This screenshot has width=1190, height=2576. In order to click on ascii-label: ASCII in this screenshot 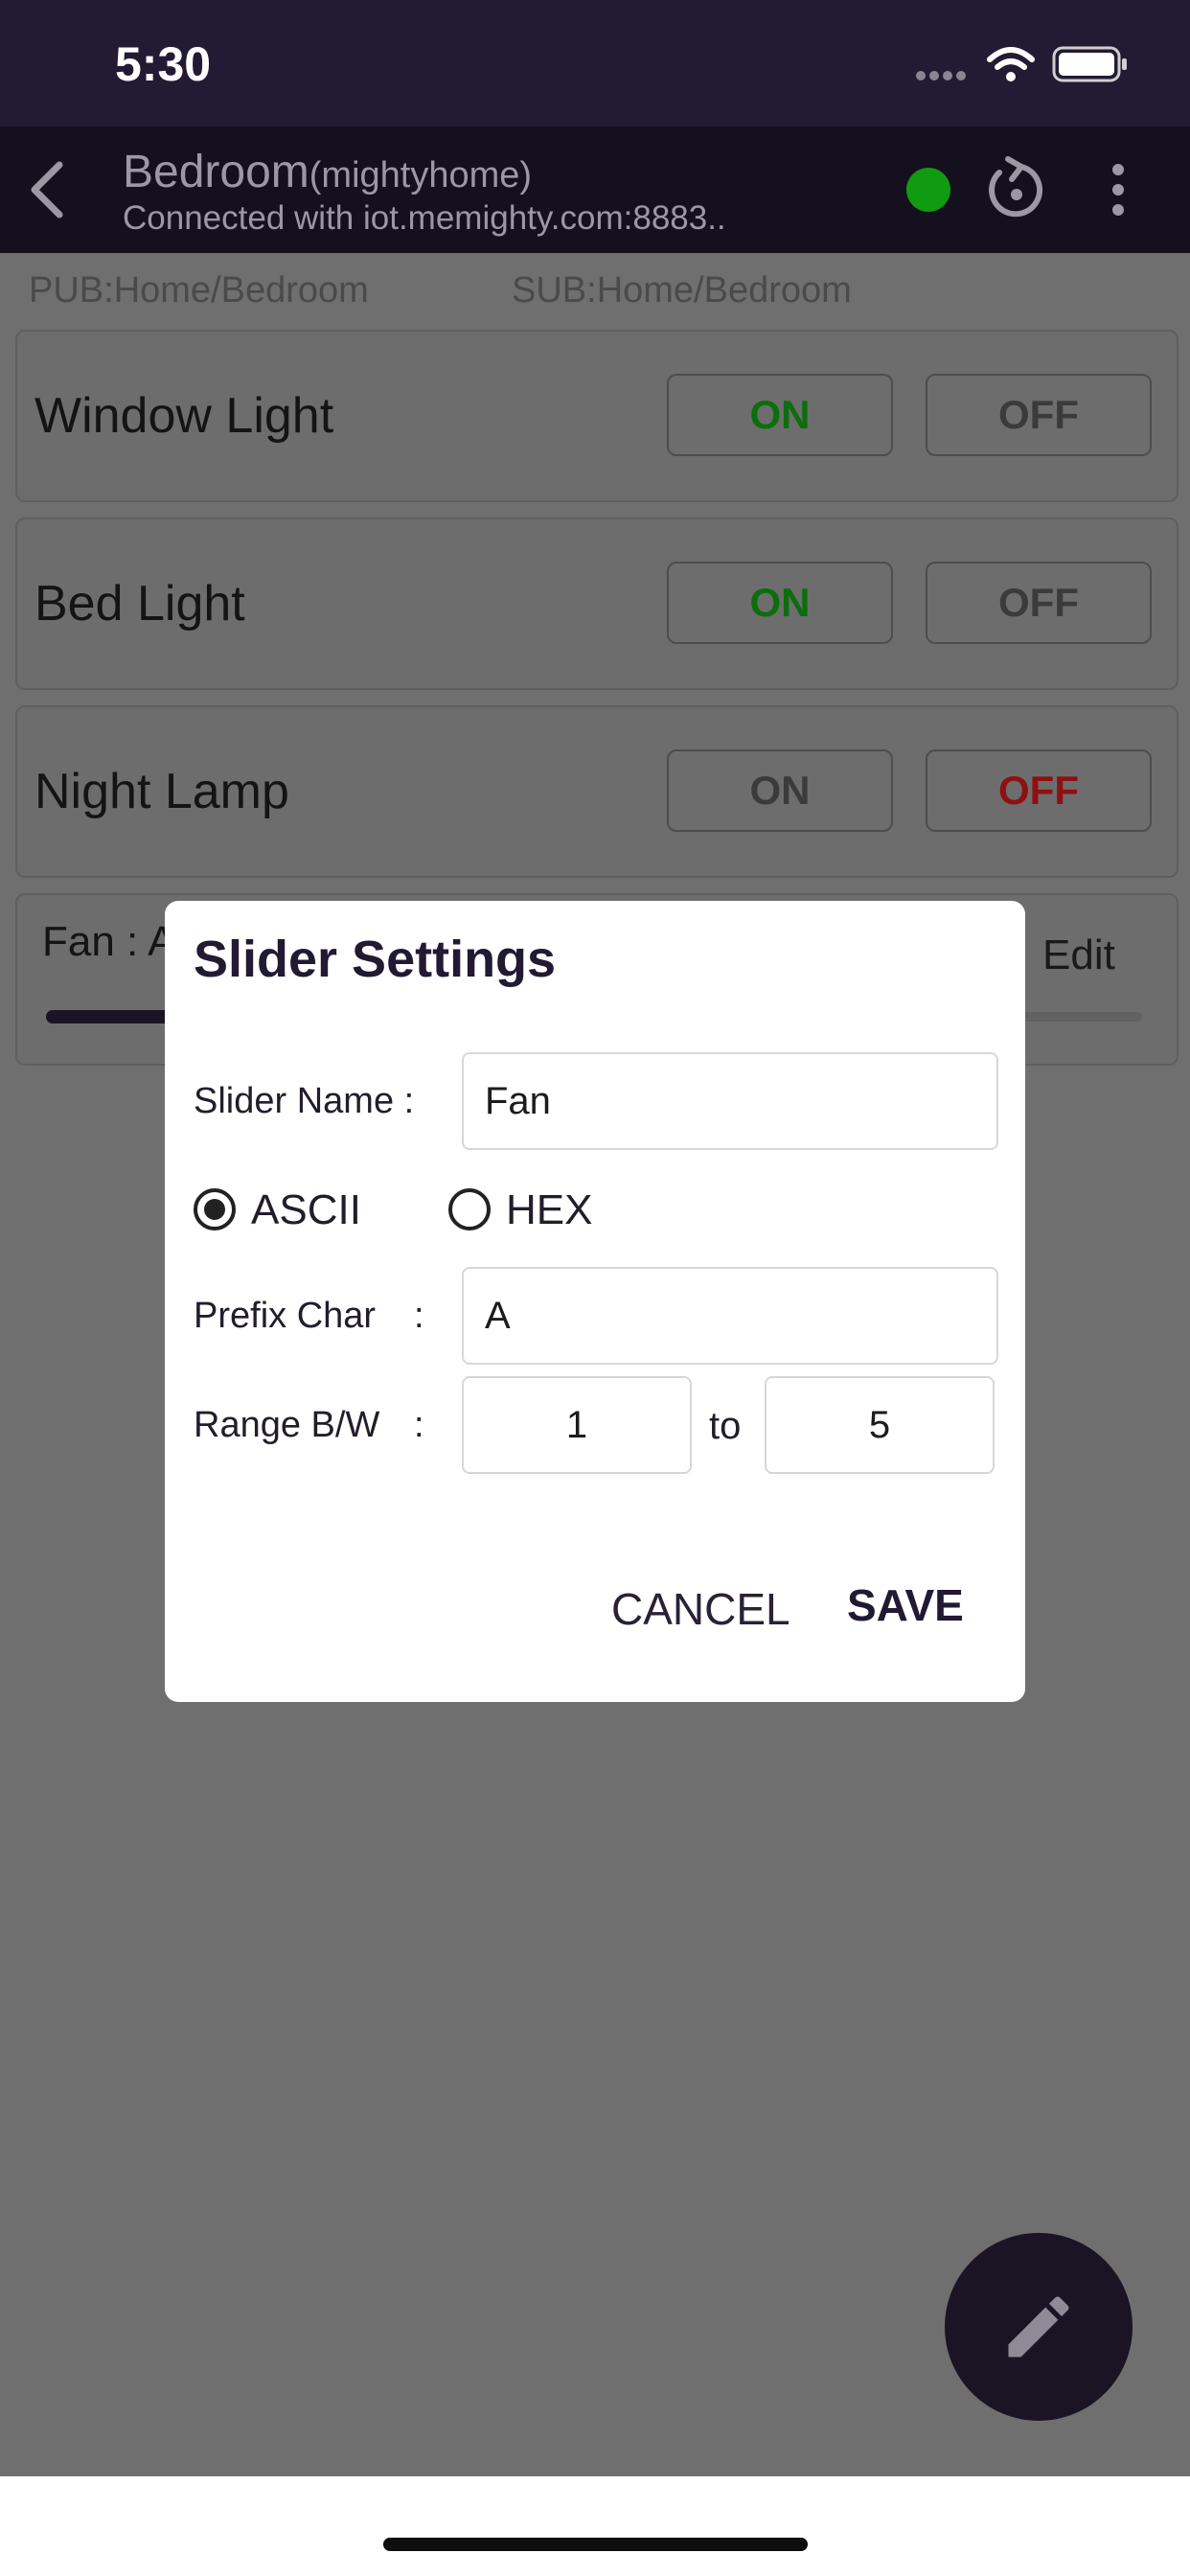, I will do `click(306, 1209)`.